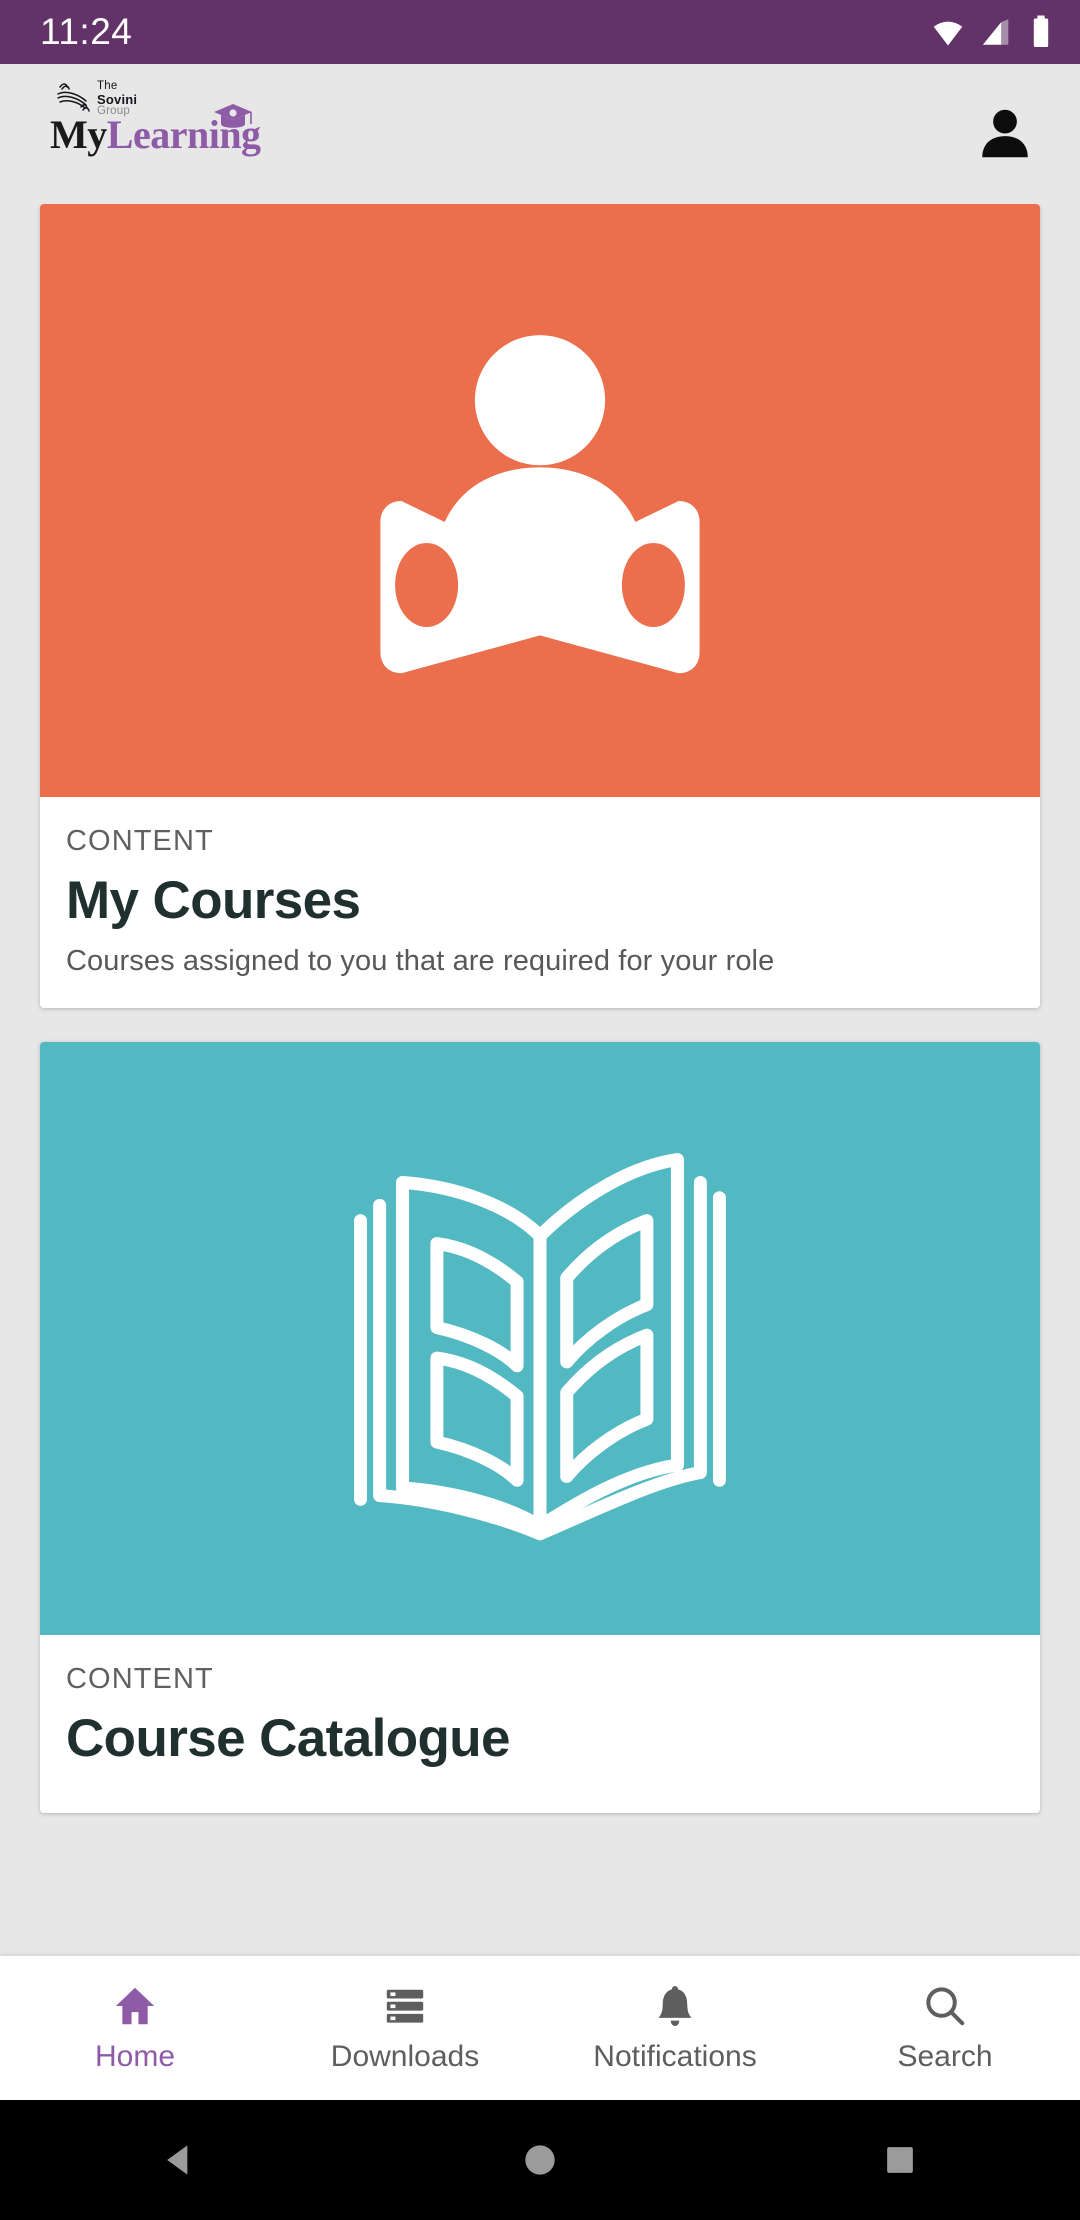  What do you see at coordinates (135, 2056) in the screenshot?
I see `nav-label-home: Home` at bounding box center [135, 2056].